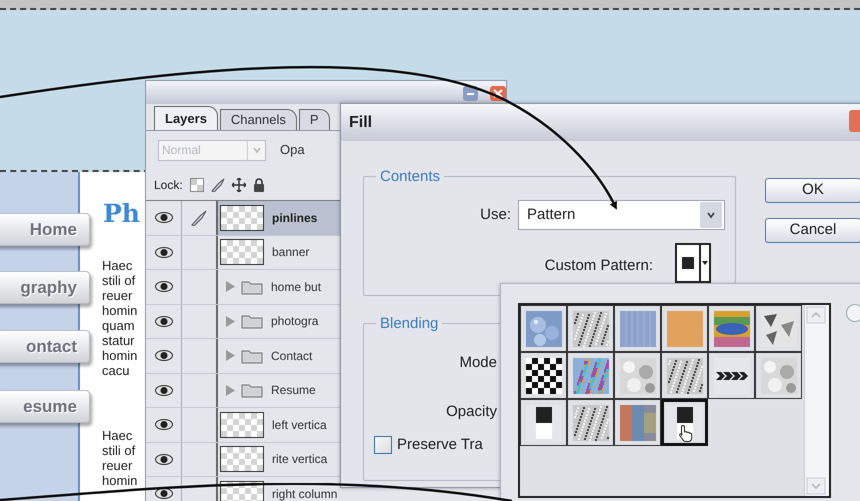  I want to click on custom-pattern-label: Custom Pattern:, so click(598, 266).